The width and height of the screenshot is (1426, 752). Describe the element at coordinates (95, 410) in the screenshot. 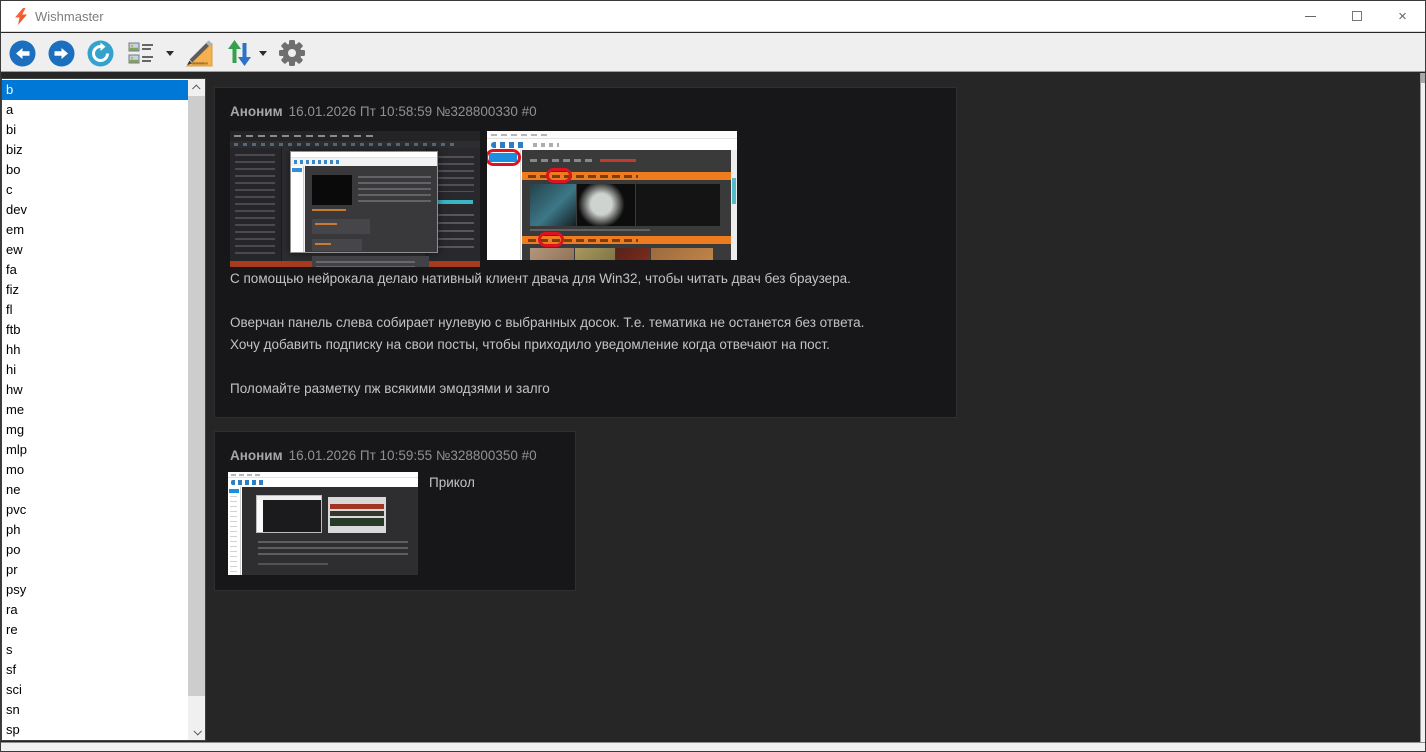

I see `sidebar-item-me: me` at that location.